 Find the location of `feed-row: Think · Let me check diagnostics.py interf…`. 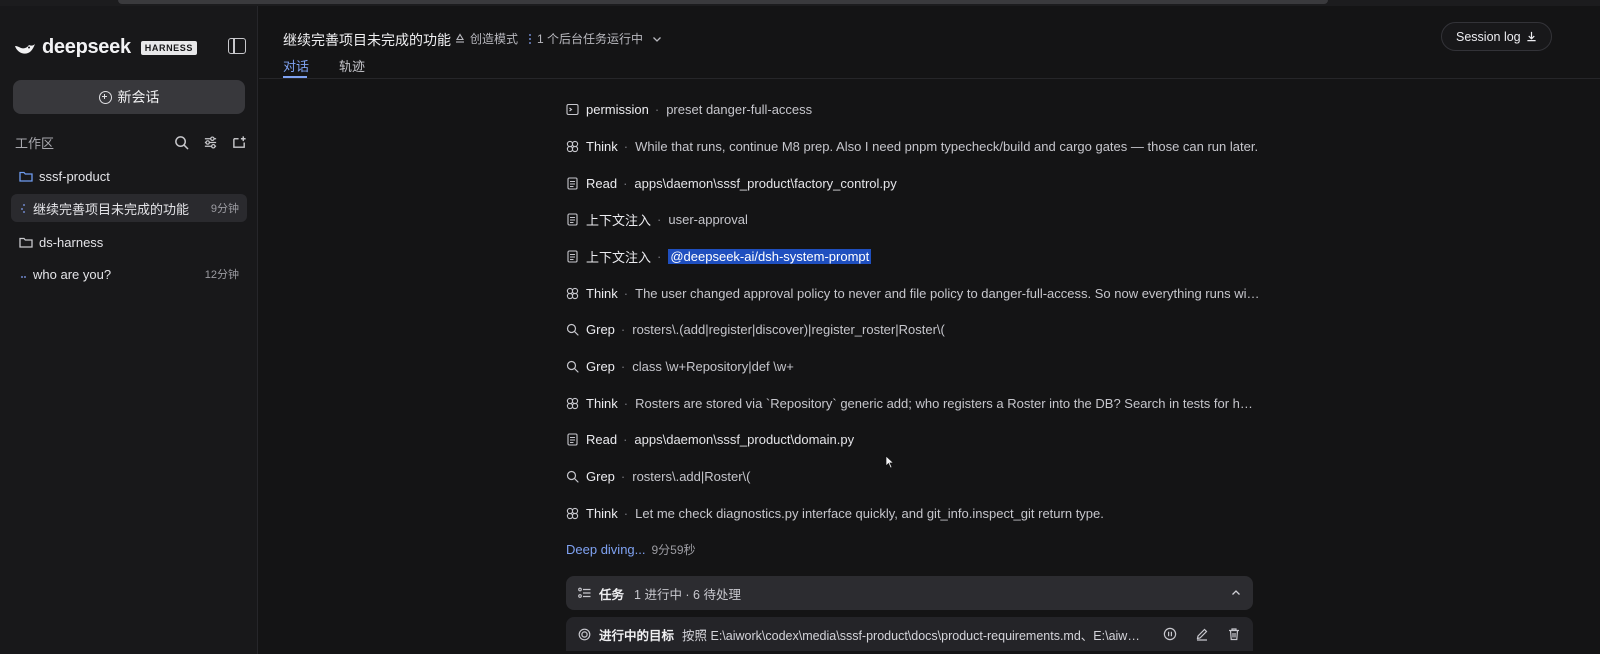

feed-row: Think · Let me check diagnostics.py interf… is located at coordinates (916, 513).